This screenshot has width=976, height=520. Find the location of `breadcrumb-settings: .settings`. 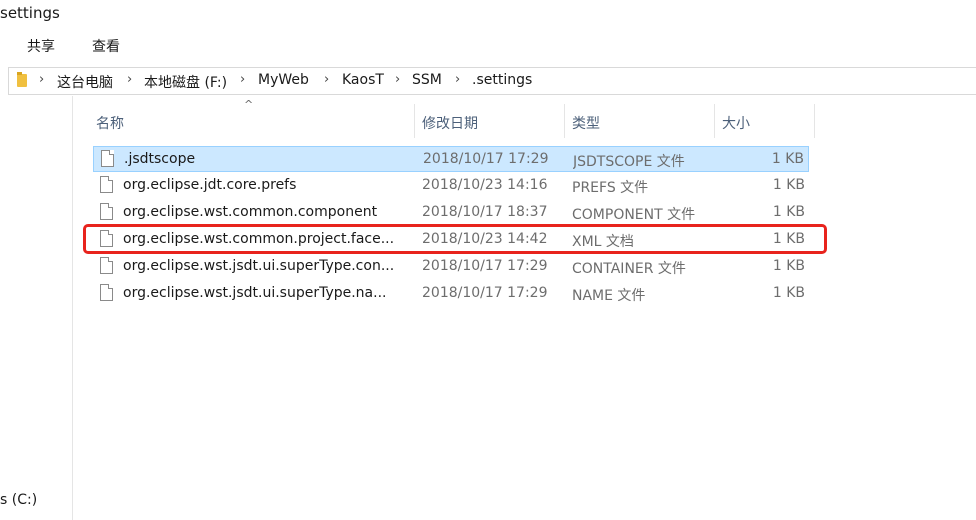

breadcrumb-settings: .settings is located at coordinates (502, 80).